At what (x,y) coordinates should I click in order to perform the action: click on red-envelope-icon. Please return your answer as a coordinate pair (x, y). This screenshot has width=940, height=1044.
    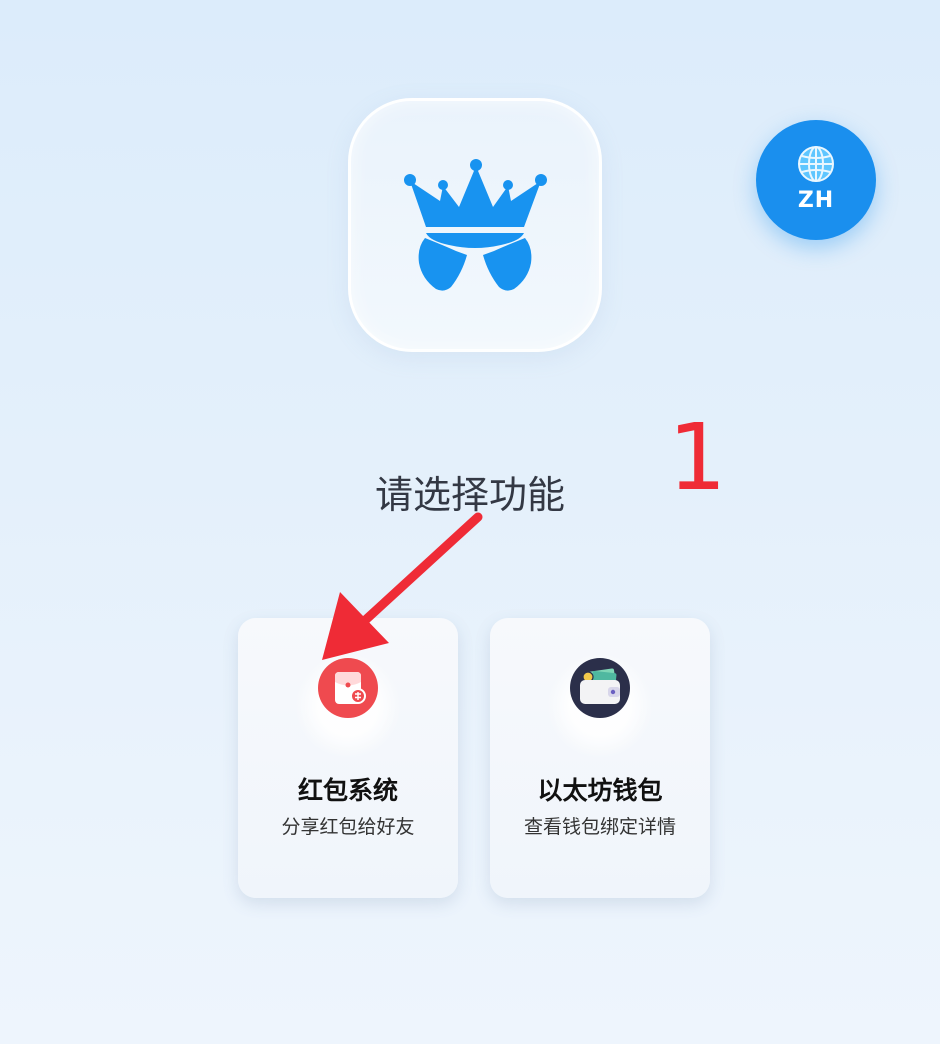
    Looking at the image, I should click on (348, 688).